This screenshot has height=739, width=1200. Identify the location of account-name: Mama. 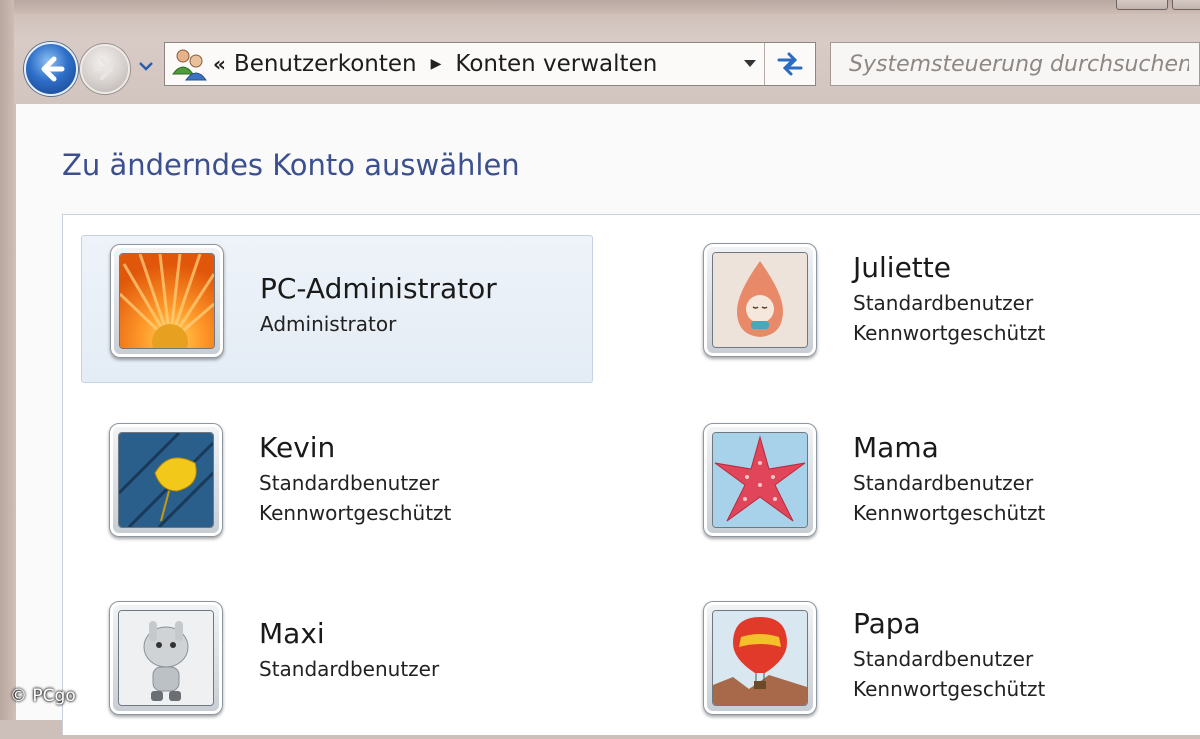
(896, 447).